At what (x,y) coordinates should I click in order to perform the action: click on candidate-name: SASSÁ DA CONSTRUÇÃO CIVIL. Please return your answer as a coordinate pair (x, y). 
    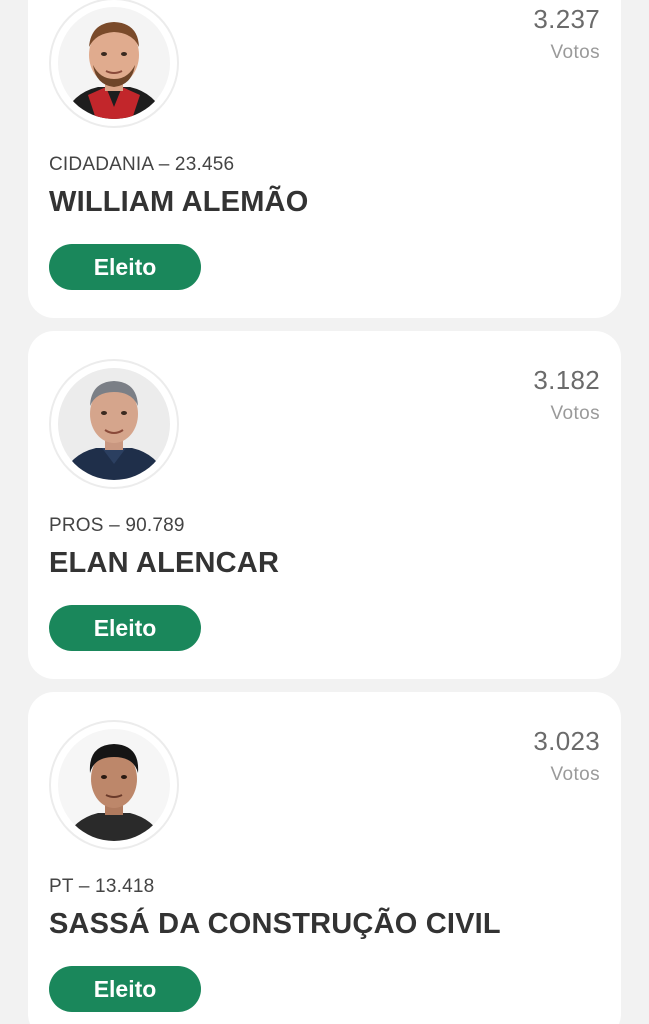
    Looking at the image, I should click on (275, 924).